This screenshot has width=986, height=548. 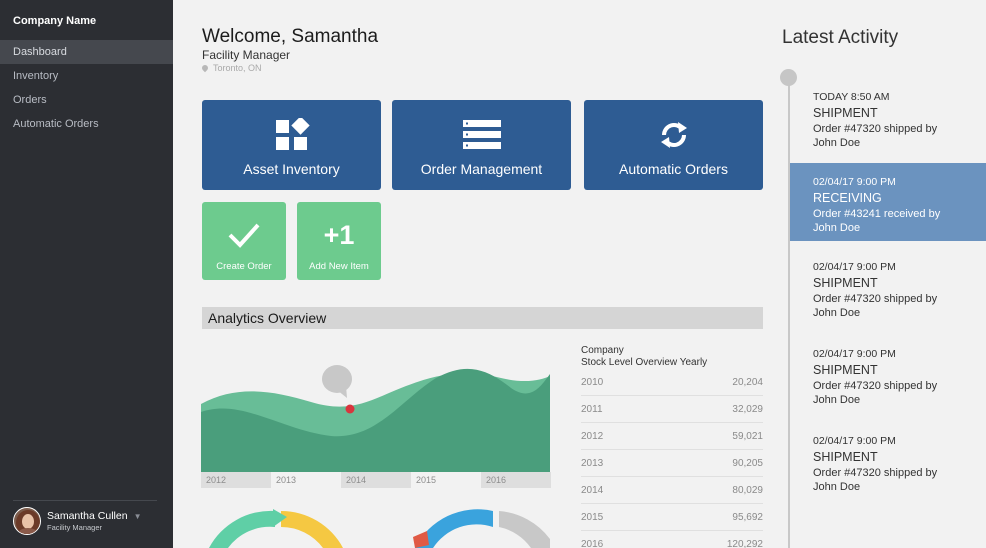 What do you see at coordinates (747, 517) in the screenshot?
I see `stock-value: 95,692` at bounding box center [747, 517].